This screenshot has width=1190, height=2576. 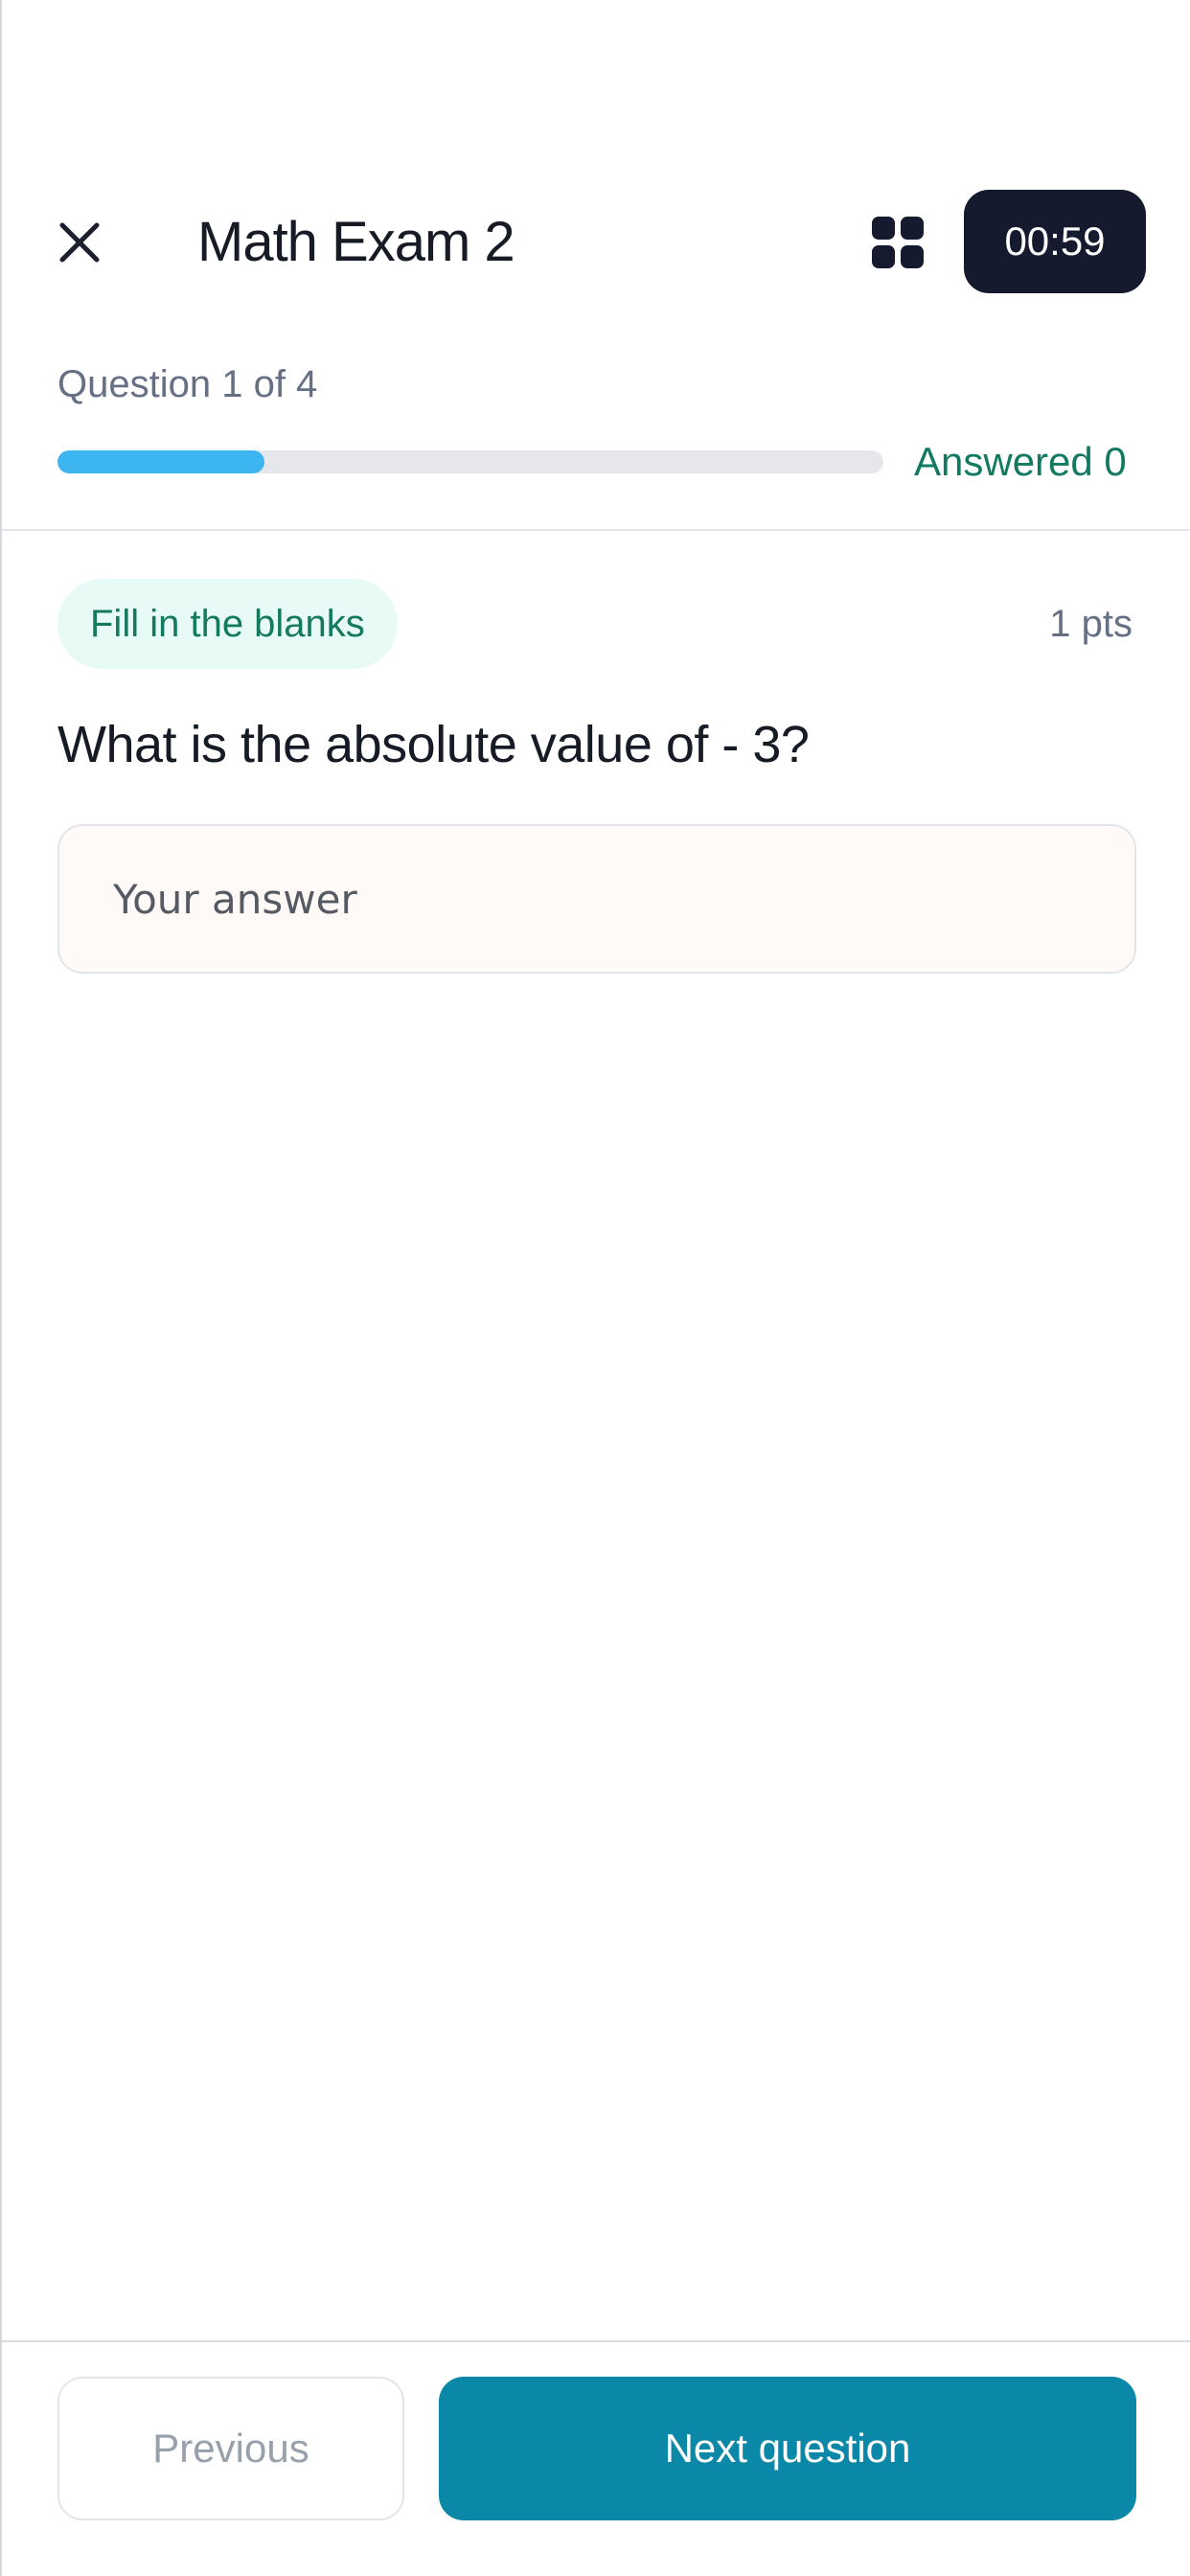 What do you see at coordinates (596, 530) in the screenshot?
I see `header-divider` at bounding box center [596, 530].